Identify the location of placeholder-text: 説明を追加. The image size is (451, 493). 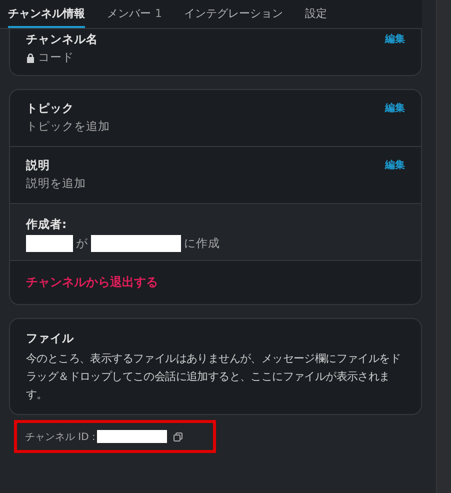
(56, 183).